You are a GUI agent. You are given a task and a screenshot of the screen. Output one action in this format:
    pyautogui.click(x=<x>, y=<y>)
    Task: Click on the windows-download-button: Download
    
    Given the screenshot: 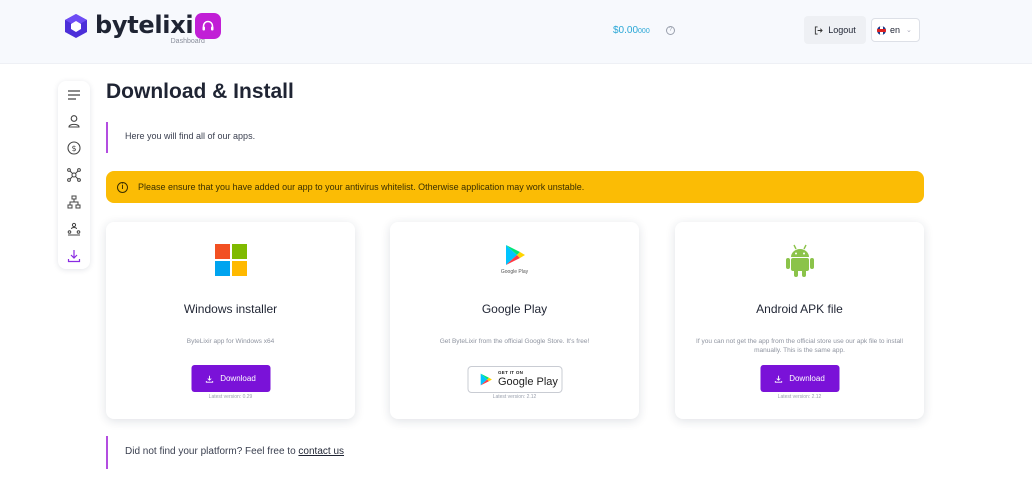 What is the action you would take?
    pyautogui.click(x=230, y=378)
    